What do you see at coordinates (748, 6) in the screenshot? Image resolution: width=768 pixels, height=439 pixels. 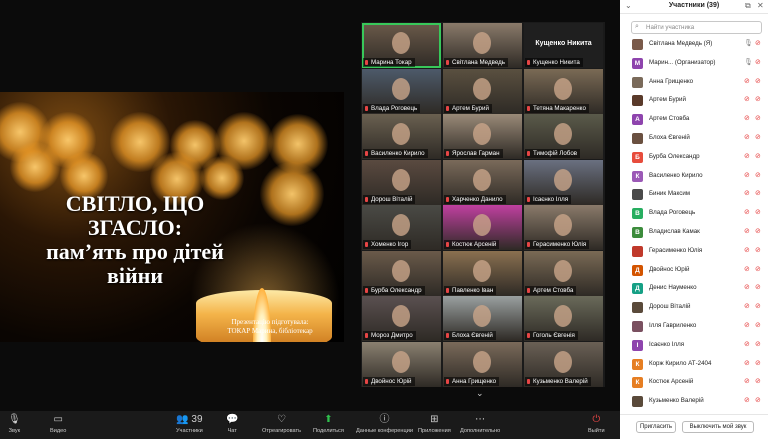 I see `popout-icon: ⧉` at bounding box center [748, 6].